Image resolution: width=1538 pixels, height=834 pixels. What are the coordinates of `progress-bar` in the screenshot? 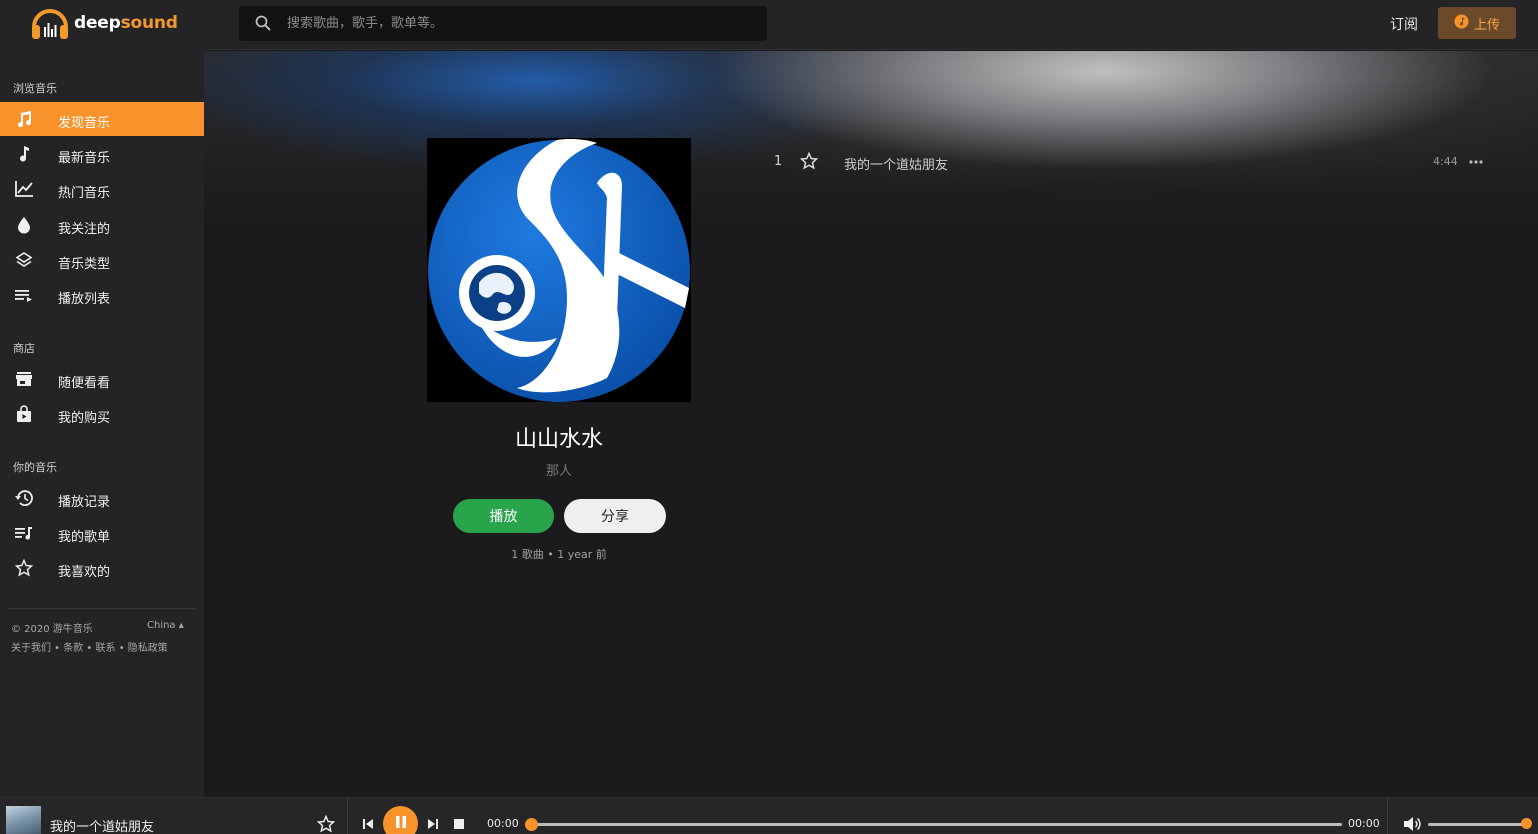 It's located at (933, 824).